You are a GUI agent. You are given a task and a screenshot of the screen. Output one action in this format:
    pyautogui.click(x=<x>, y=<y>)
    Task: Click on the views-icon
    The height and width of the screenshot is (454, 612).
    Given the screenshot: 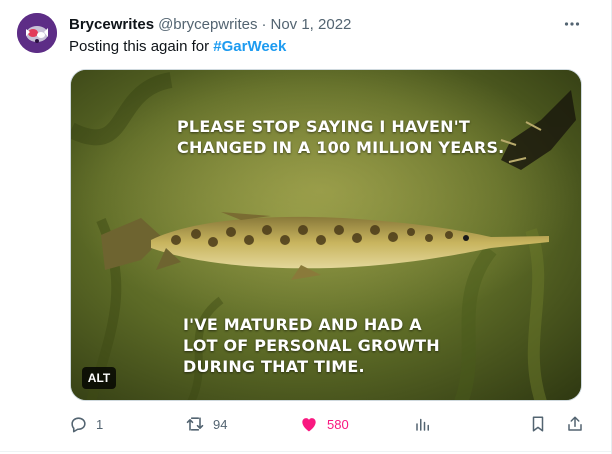 What is the action you would take?
    pyautogui.click(x=423, y=424)
    